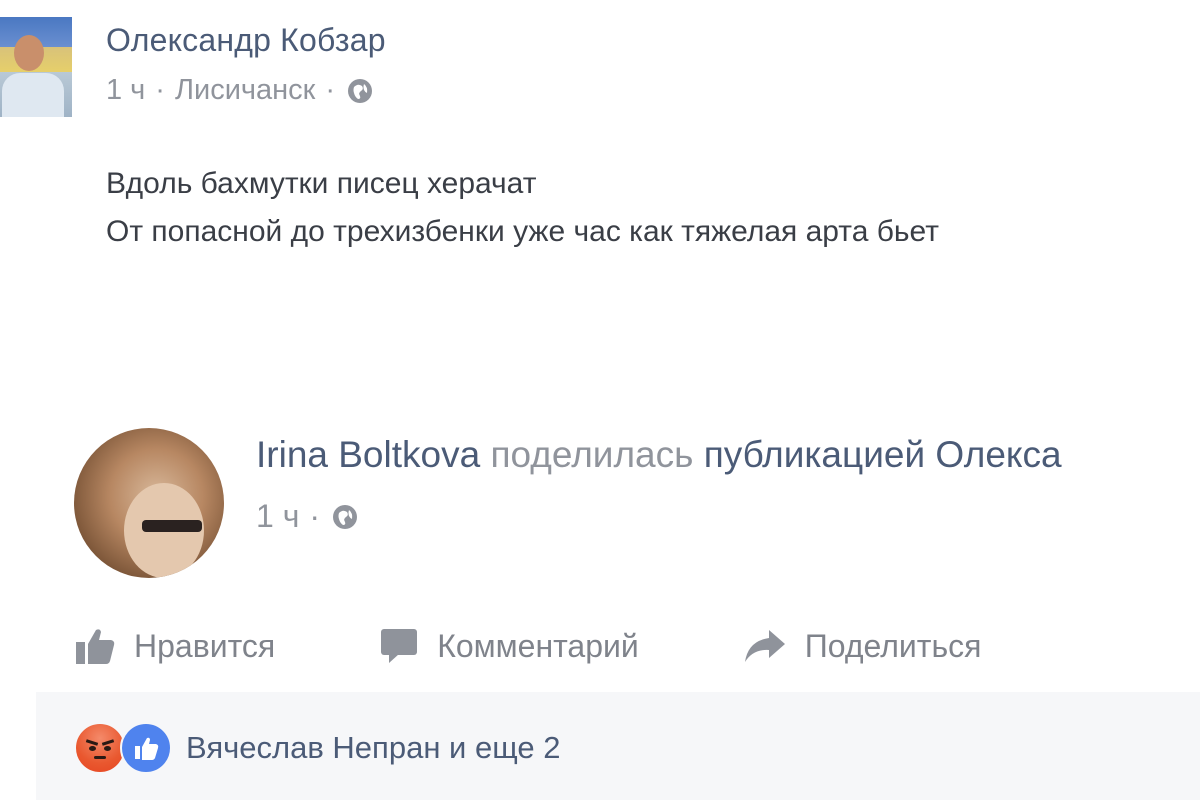  I want to click on speech-bubble-icon, so click(399, 646).